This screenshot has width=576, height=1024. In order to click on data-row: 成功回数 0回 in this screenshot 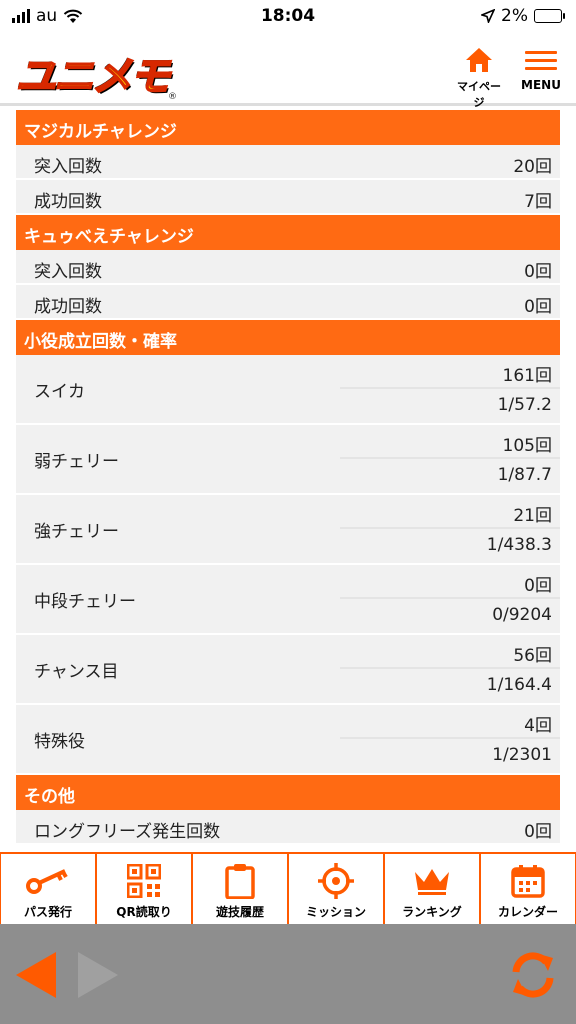, I will do `click(288, 302)`.